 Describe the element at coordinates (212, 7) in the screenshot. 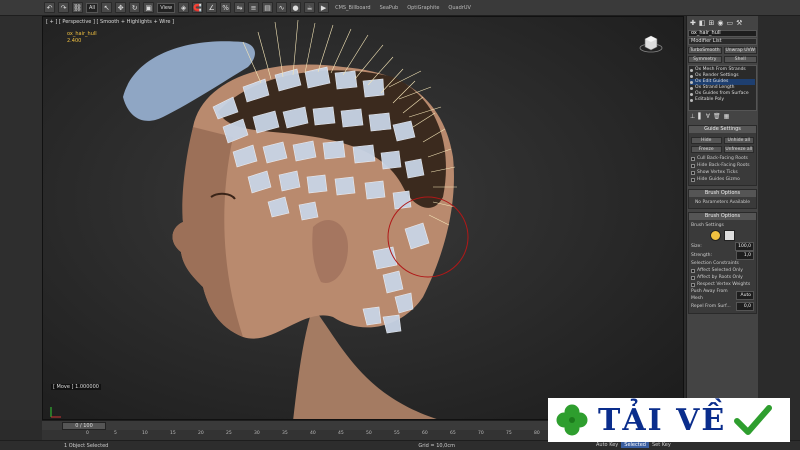

I see `angle-snap-icon: ∠` at that location.